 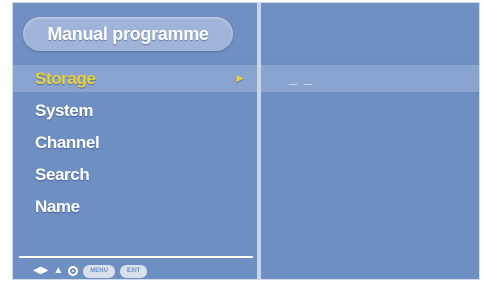 I want to click on title-pill: Manual programme, so click(x=128, y=34).